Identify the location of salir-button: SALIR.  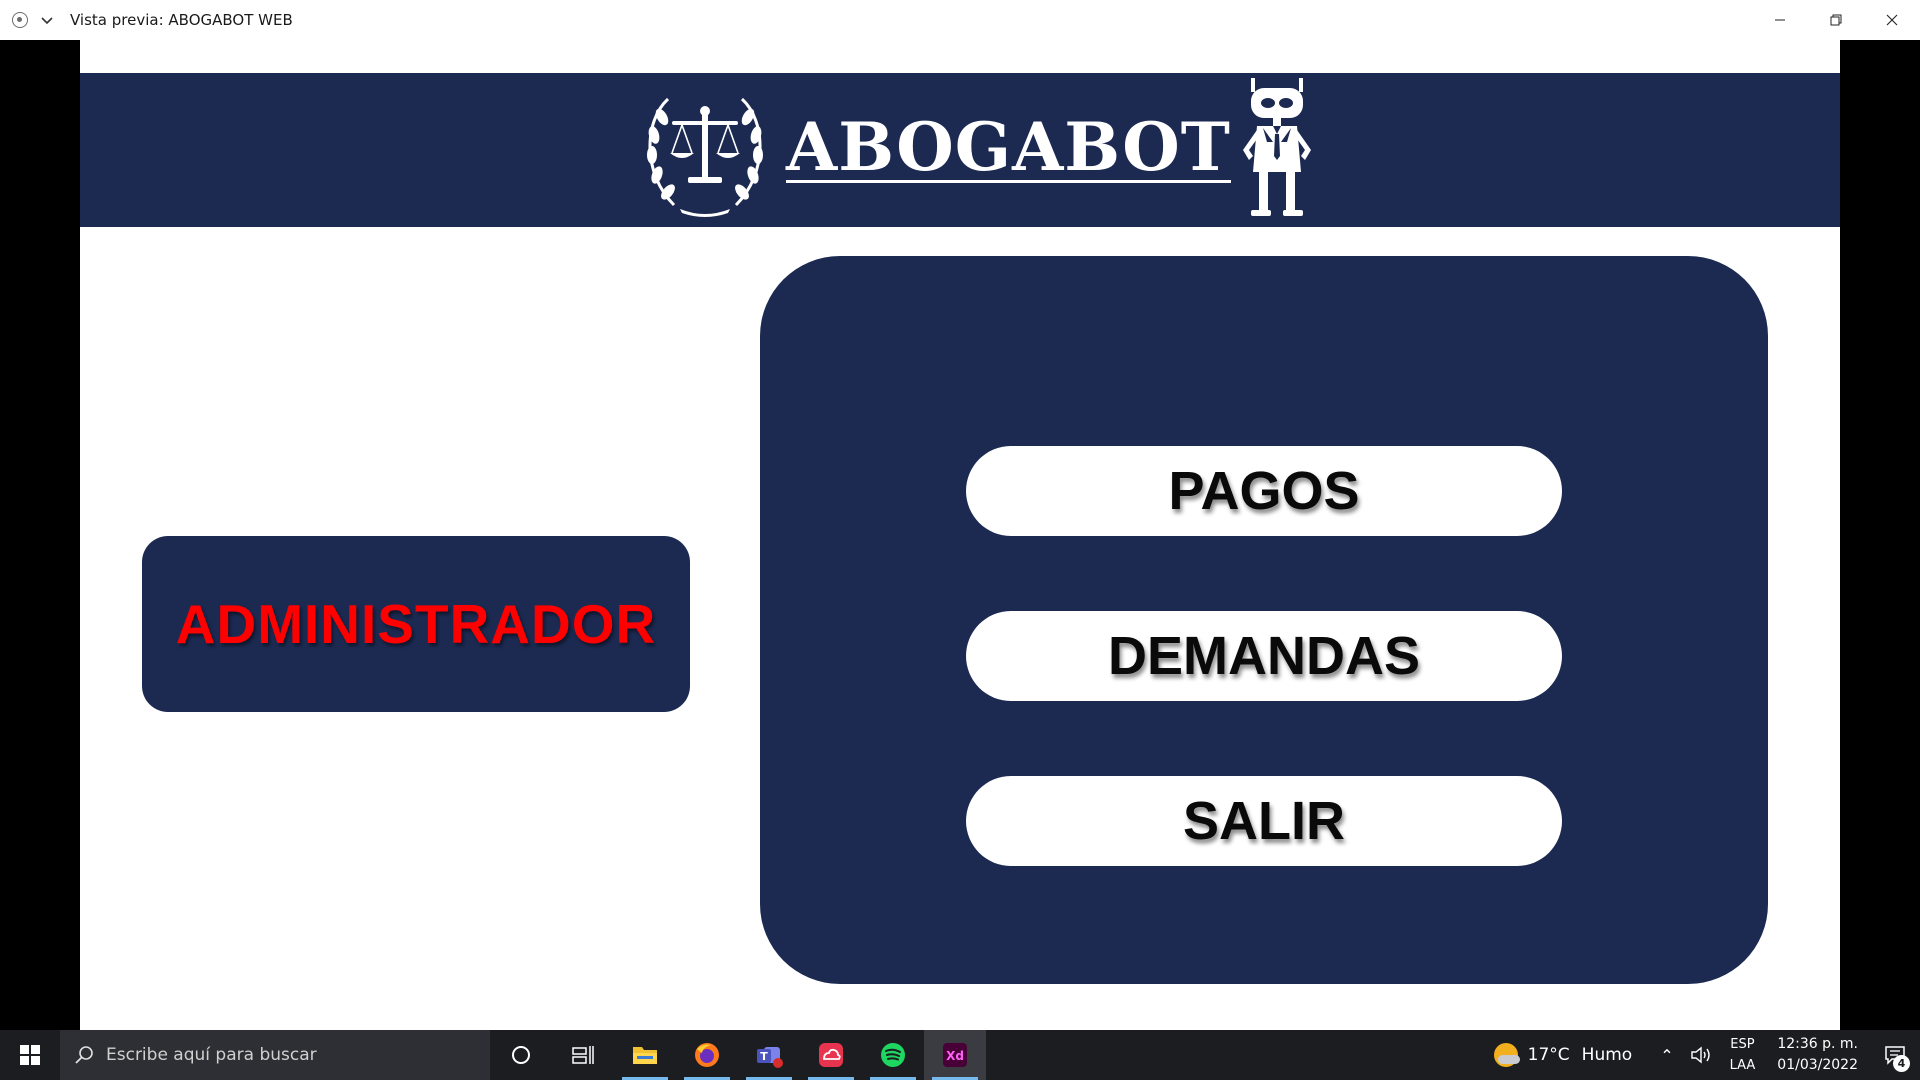
(1264, 821).